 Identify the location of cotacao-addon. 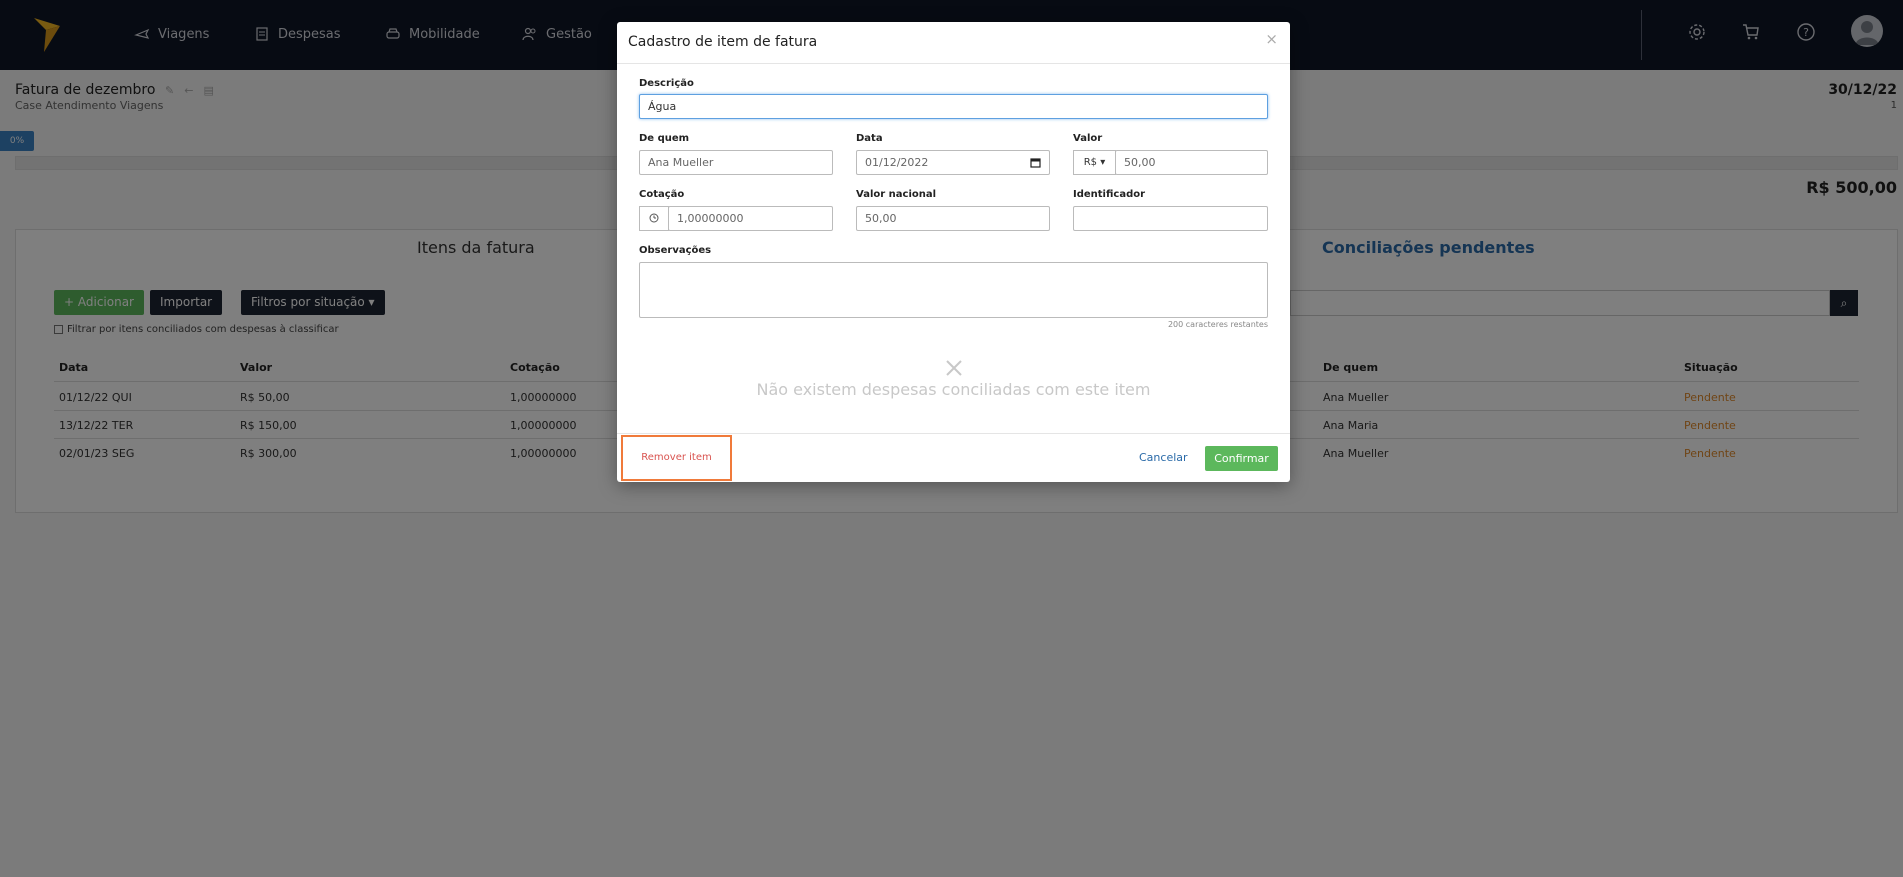
(654, 218).